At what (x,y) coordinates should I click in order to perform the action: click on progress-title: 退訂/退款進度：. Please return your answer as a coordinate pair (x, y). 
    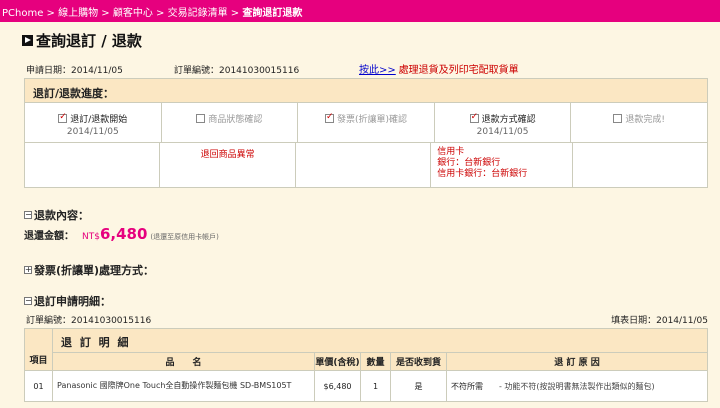
    Looking at the image, I should click on (366, 91).